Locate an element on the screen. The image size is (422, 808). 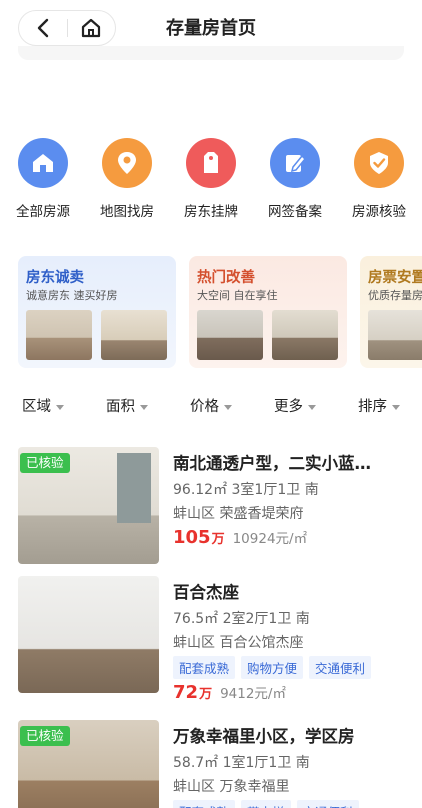
filter-price: 价格 is located at coordinates (211, 405).